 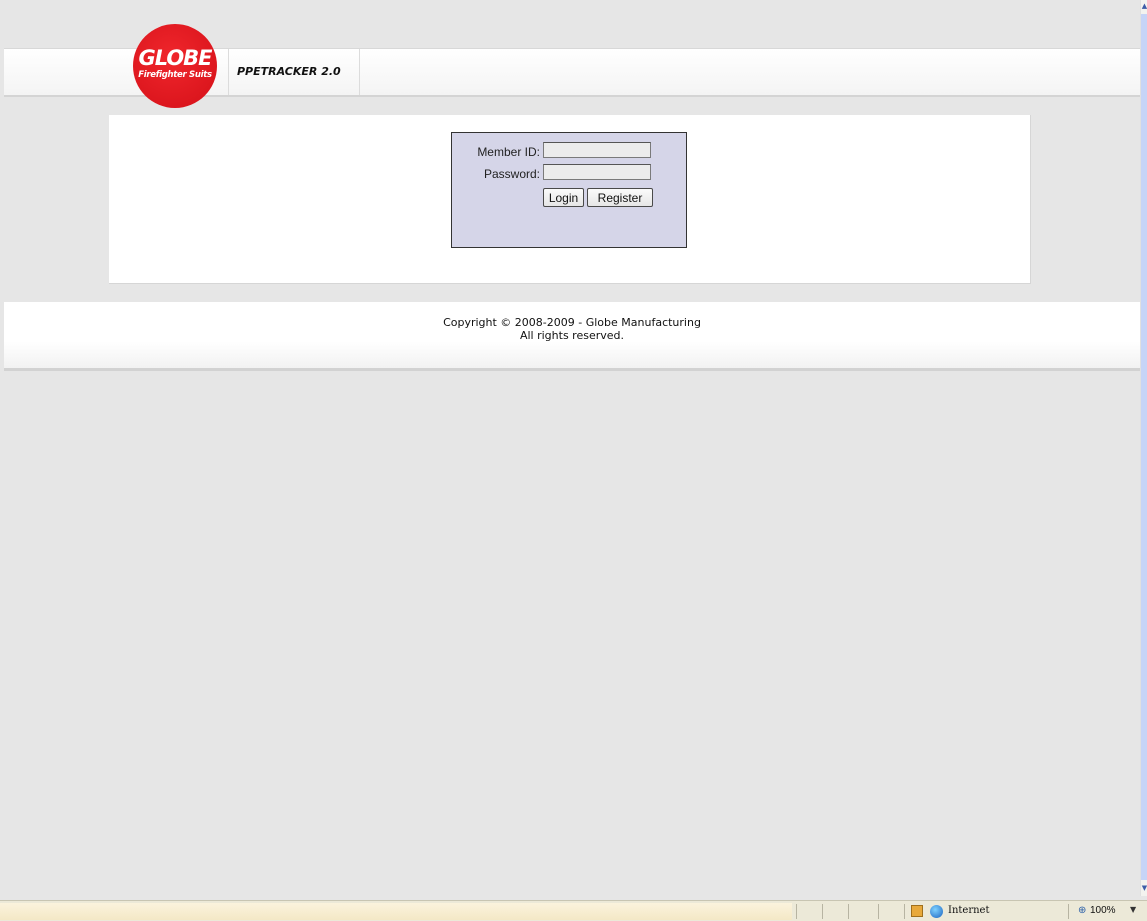 What do you see at coordinates (1133, 909) in the screenshot?
I see `dropdown-arrow-icon: ▼` at bounding box center [1133, 909].